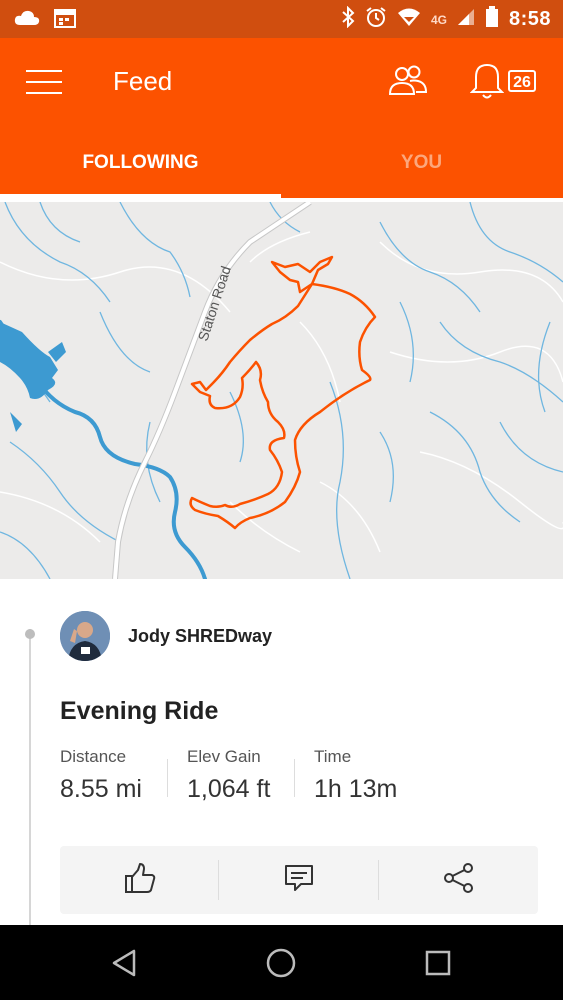  What do you see at coordinates (356, 789) in the screenshot?
I see `stat-value: 1h 13m` at bounding box center [356, 789].